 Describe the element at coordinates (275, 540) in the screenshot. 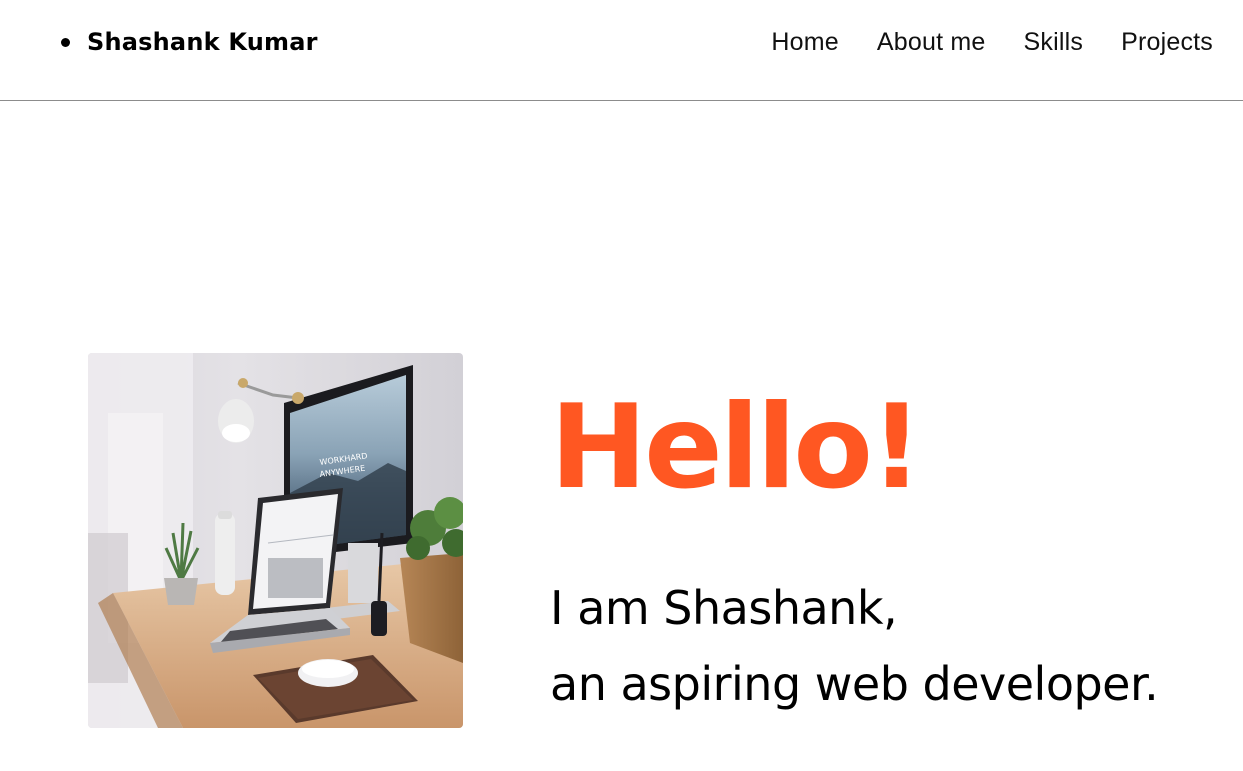

I see `hero-image: WORKHARD ANYWHERE` at that location.